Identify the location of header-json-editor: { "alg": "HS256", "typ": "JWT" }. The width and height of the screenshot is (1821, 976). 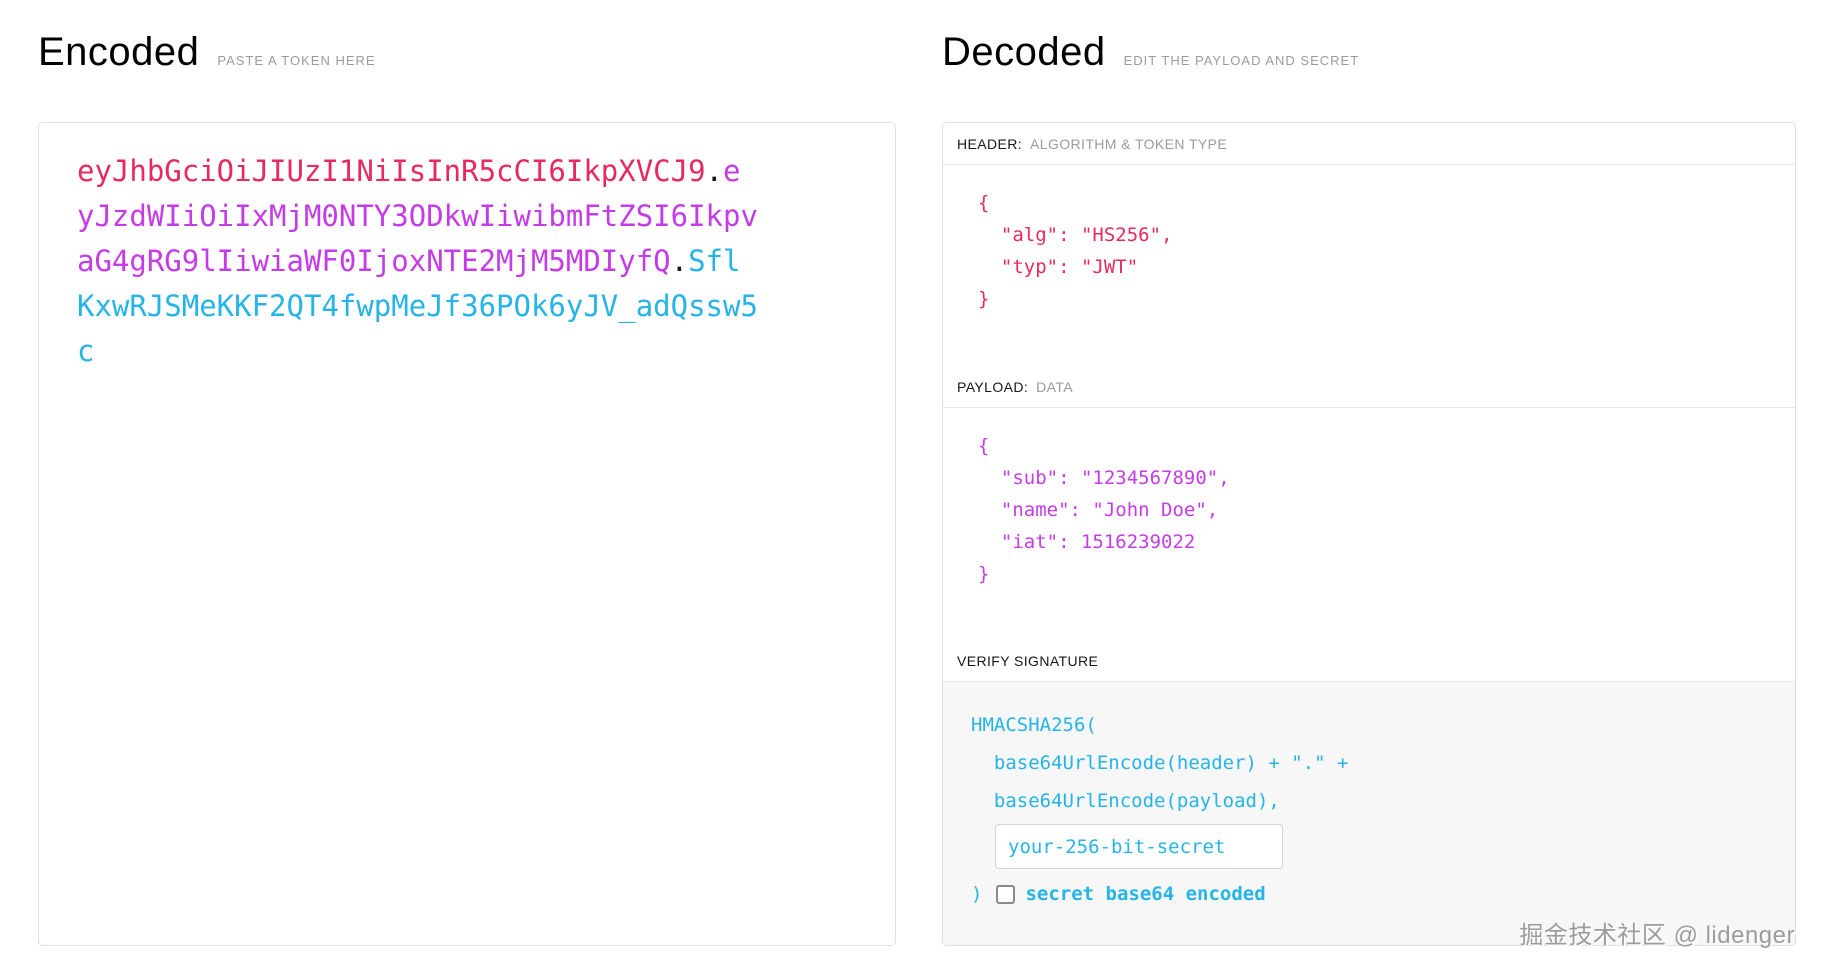
(1369, 265).